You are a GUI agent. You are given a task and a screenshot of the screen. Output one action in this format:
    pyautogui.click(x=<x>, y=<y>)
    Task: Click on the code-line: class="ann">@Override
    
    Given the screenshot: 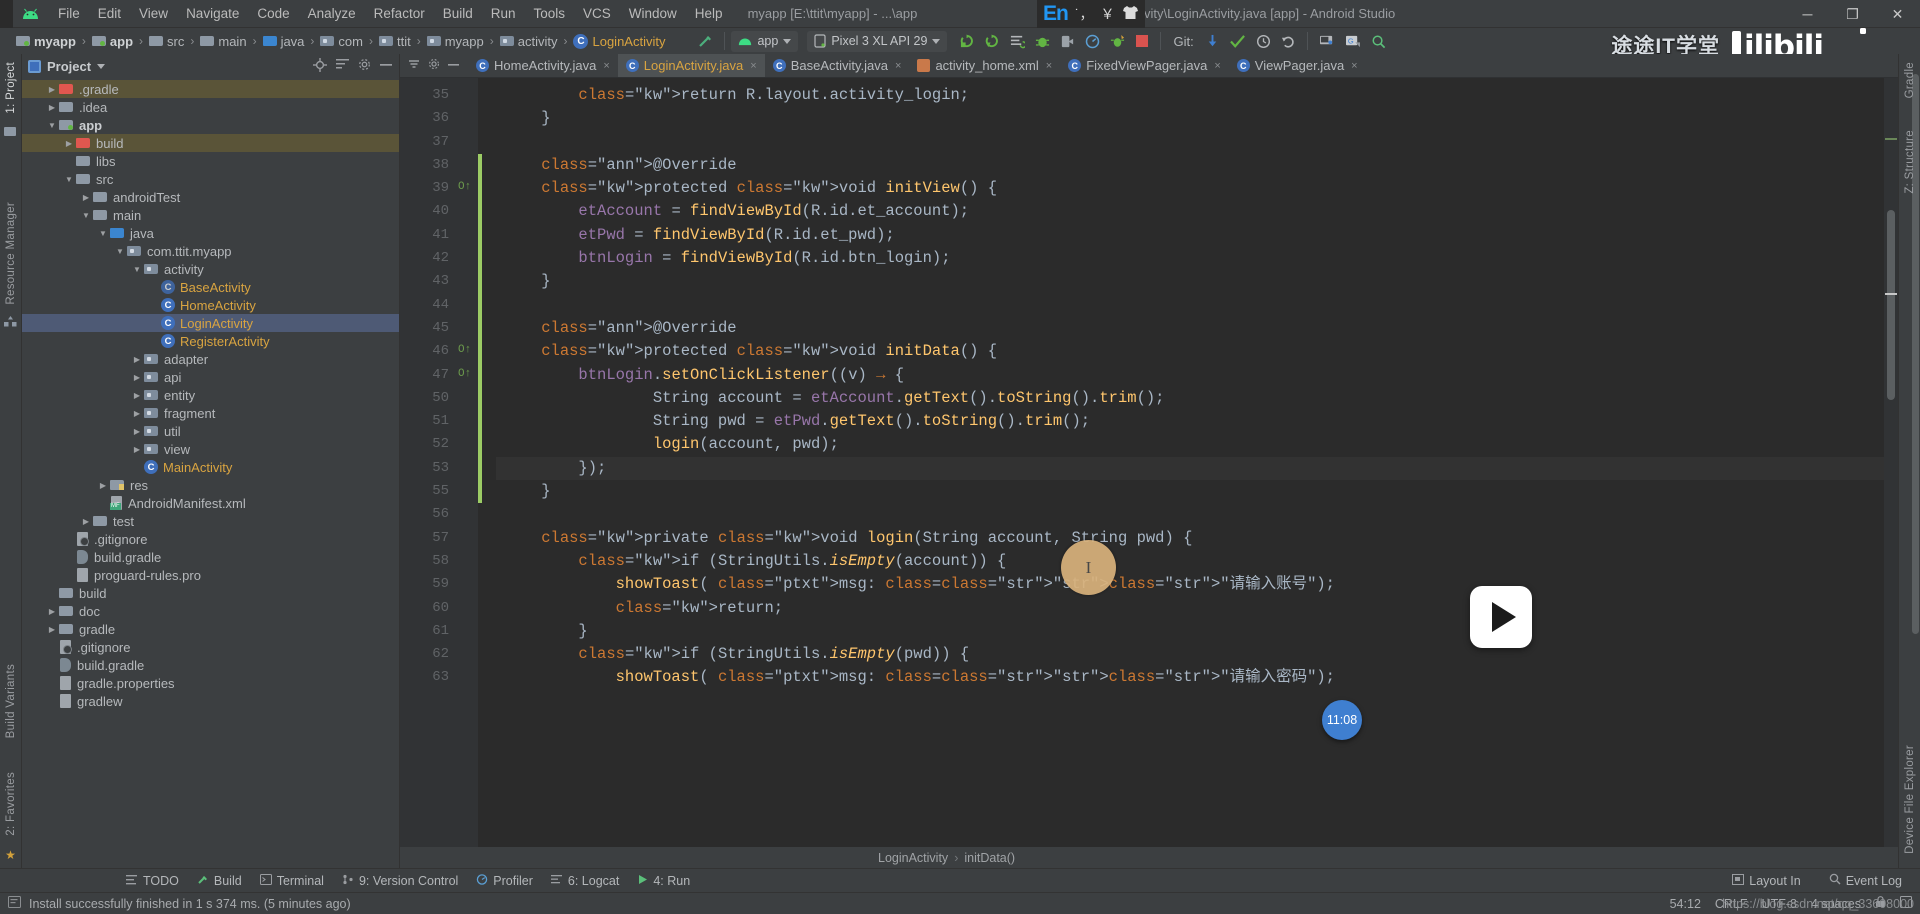 What is the action you would take?
    pyautogui.click(x=1190, y=165)
    